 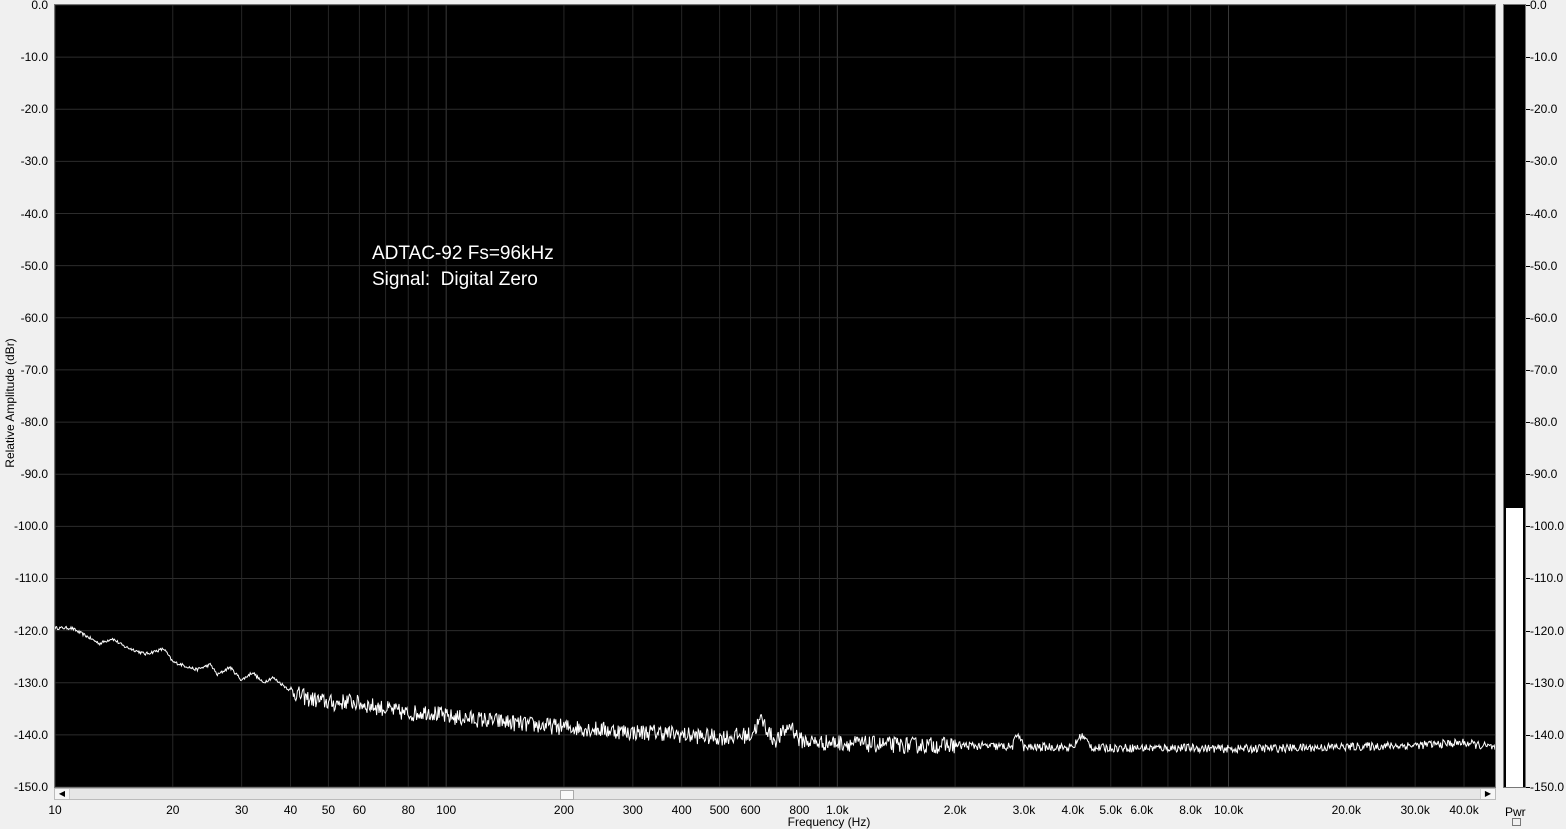 What do you see at coordinates (1544, 369) in the screenshot?
I see `meter-tick-label: -70.0` at bounding box center [1544, 369].